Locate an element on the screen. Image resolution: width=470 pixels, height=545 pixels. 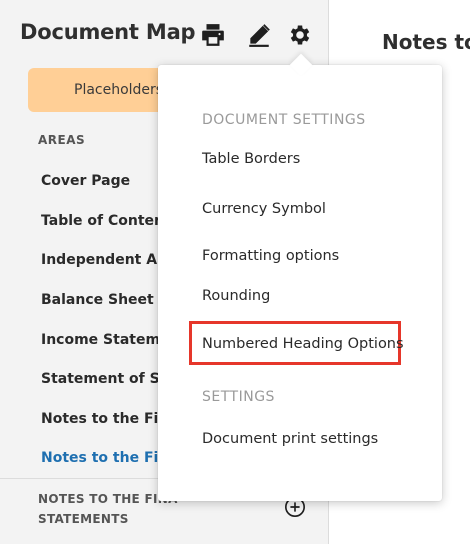
gear-icon is located at coordinates (300, 35).